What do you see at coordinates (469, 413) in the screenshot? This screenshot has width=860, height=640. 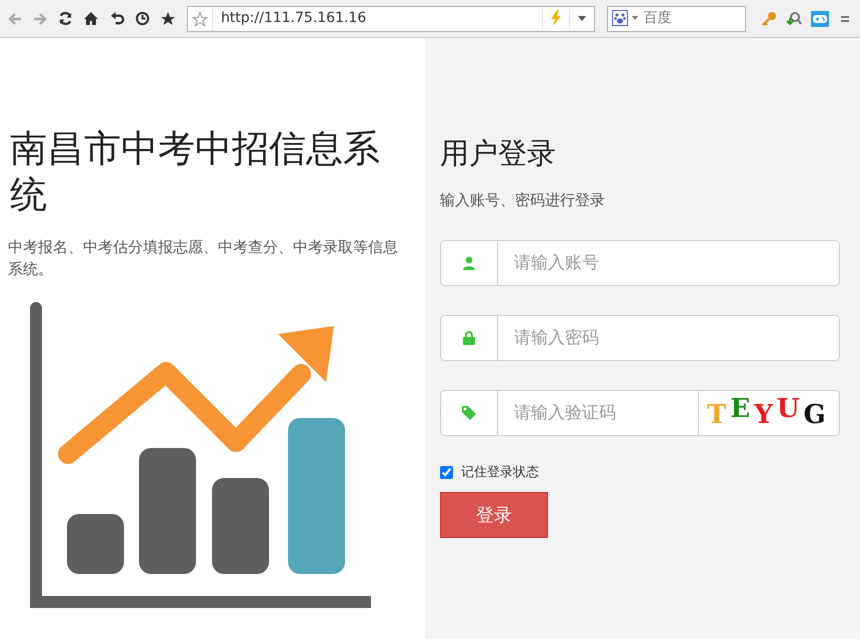 I see `tag-icon` at bounding box center [469, 413].